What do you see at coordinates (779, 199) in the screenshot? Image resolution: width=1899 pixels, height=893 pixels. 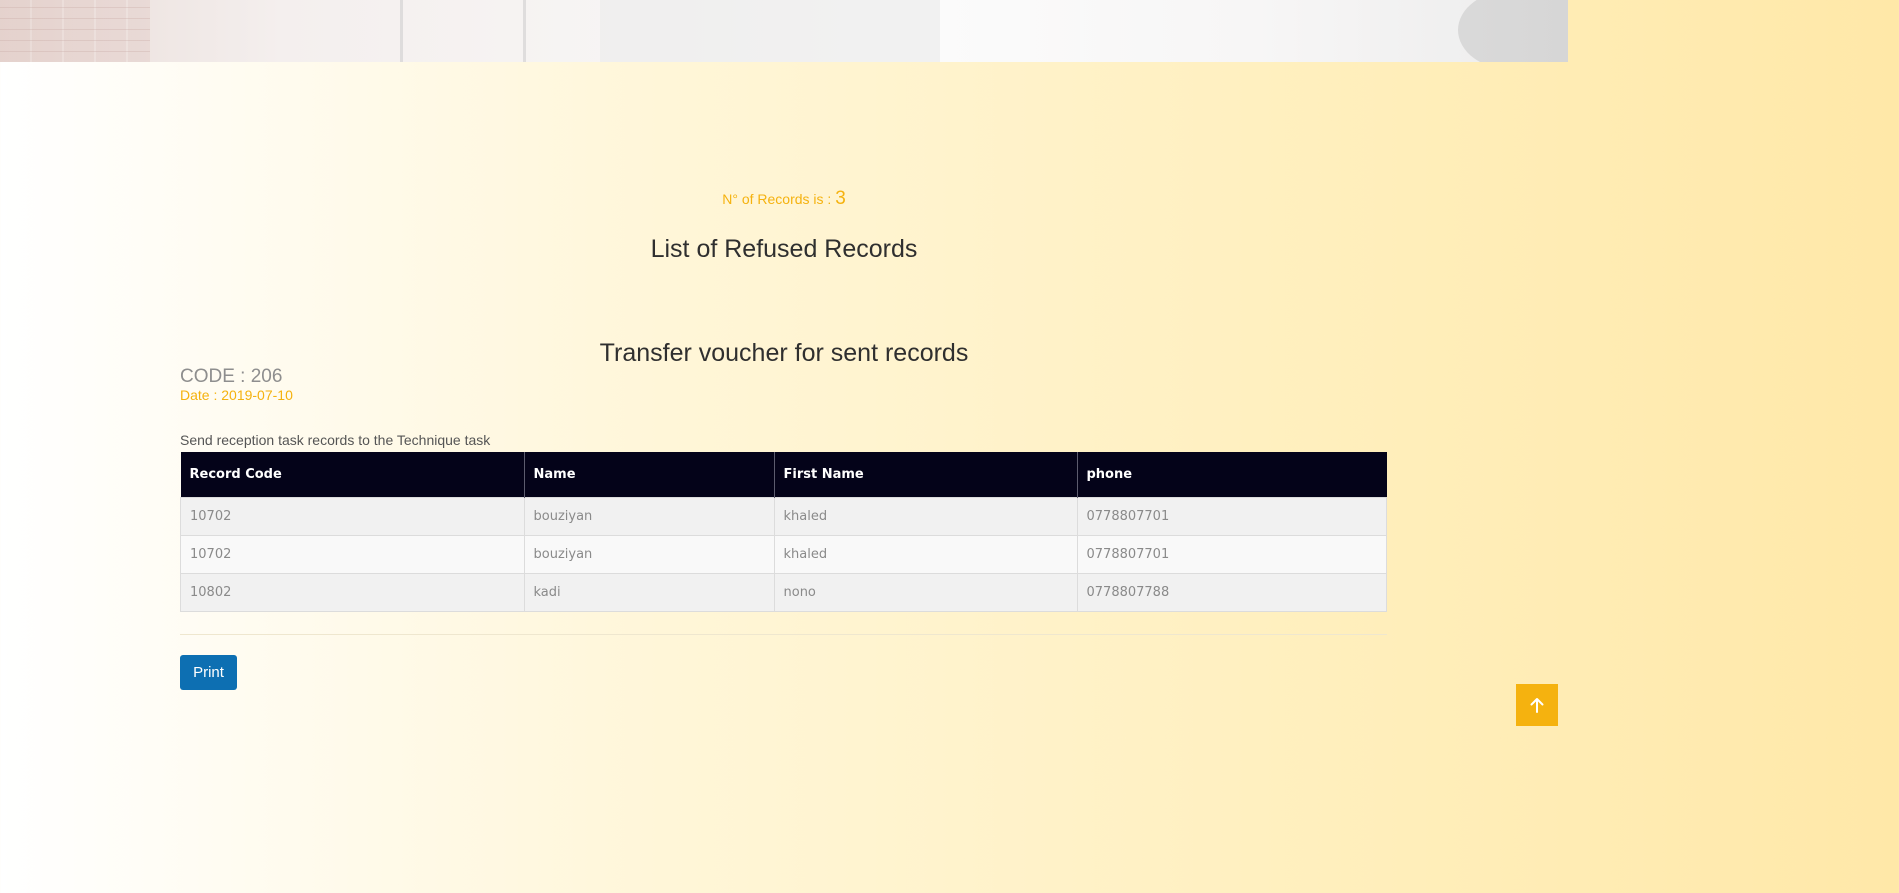 I see `records-count-label: N° of Records is :` at bounding box center [779, 199].